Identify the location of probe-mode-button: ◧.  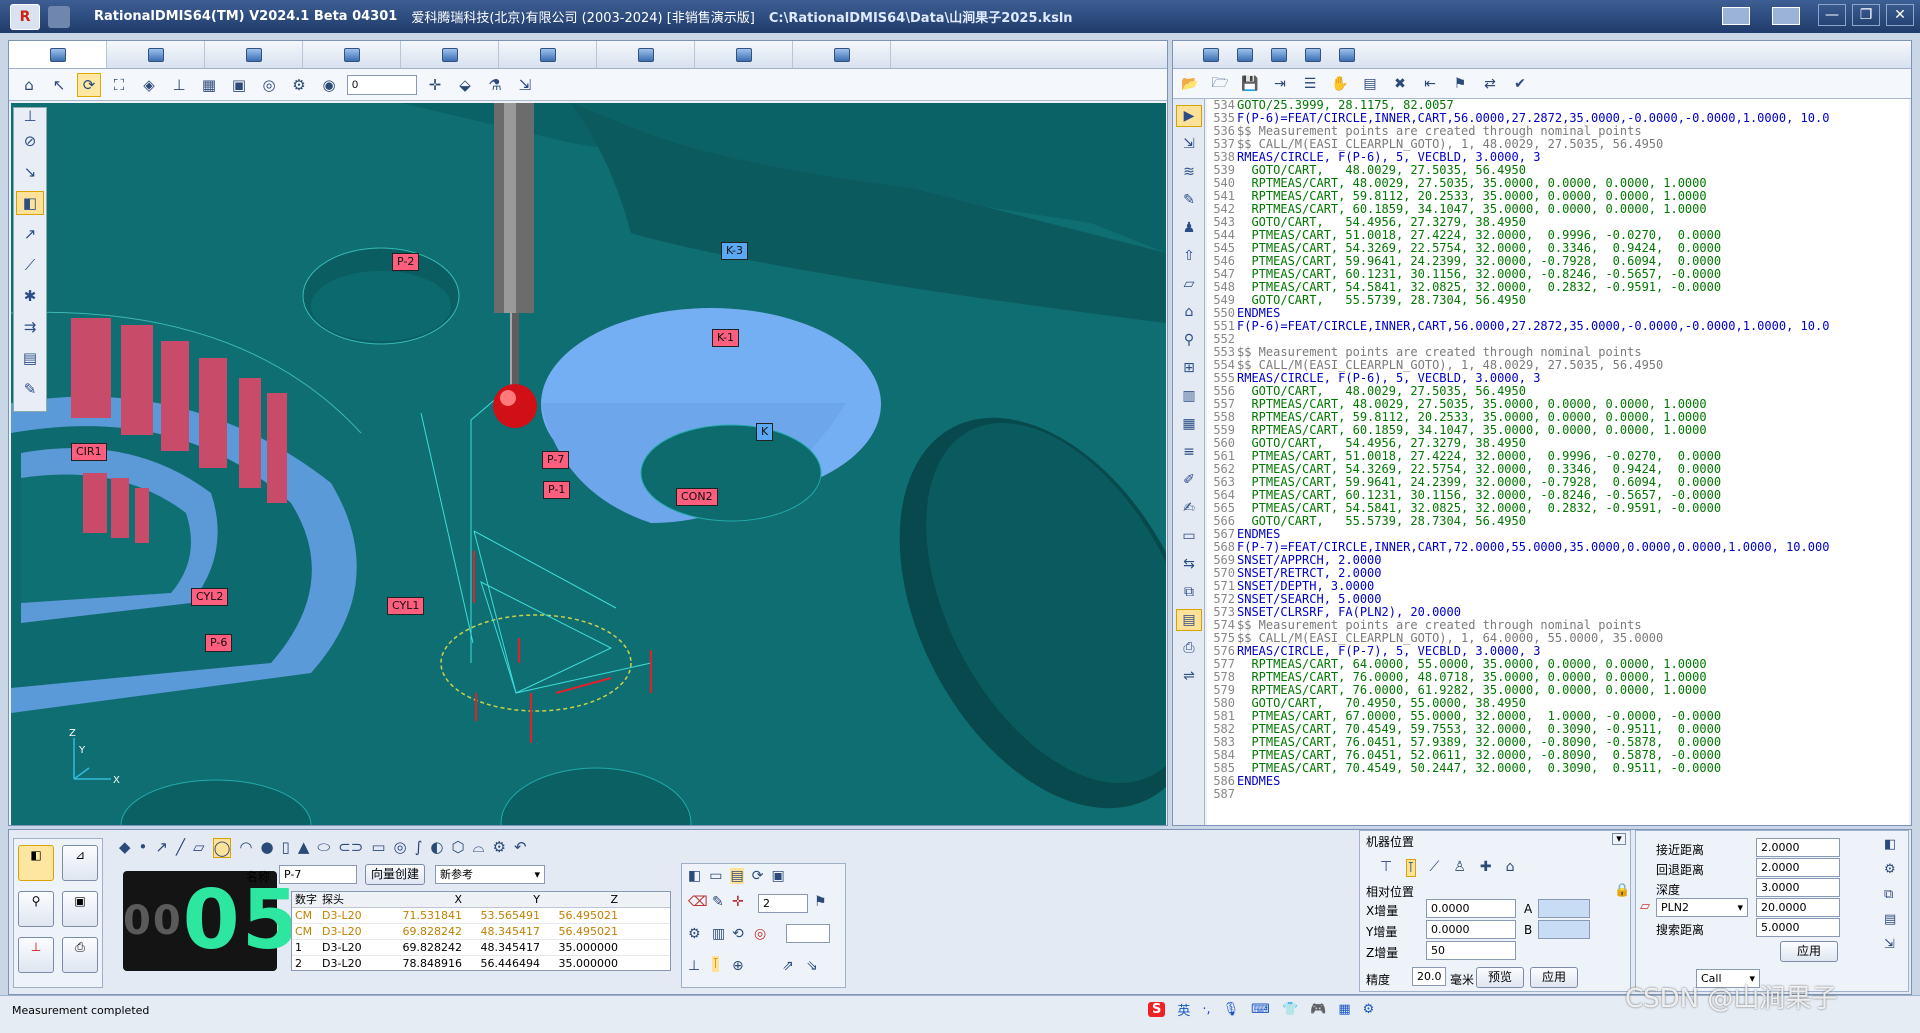
(36, 863).